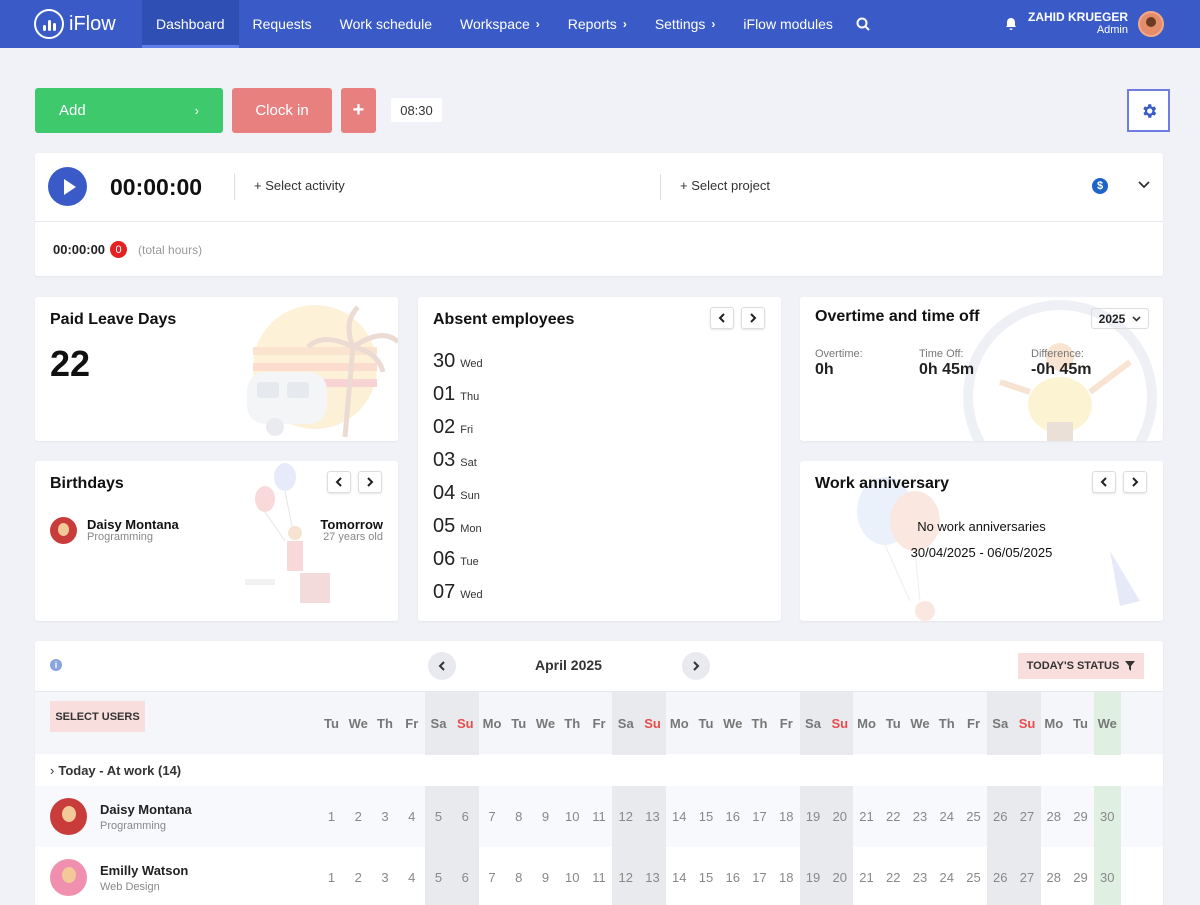 This screenshot has height=905, width=1200. Describe the element at coordinates (458, 498) in the screenshot. I see `absent-day: 04 Sun` at that location.